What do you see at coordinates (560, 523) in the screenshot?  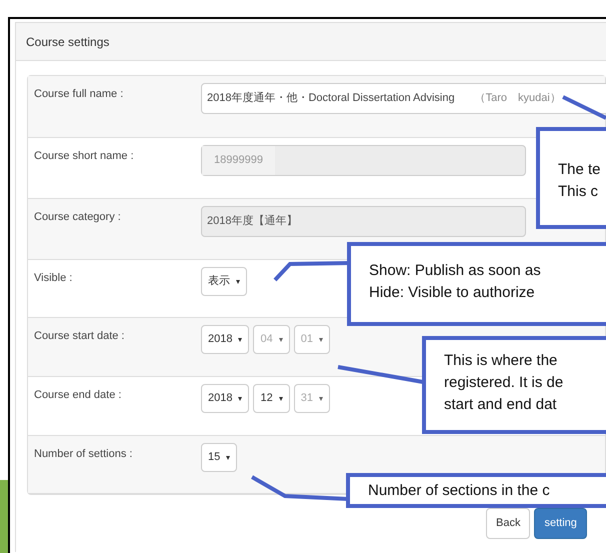 I see `setting-button: setting` at bounding box center [560, 523].